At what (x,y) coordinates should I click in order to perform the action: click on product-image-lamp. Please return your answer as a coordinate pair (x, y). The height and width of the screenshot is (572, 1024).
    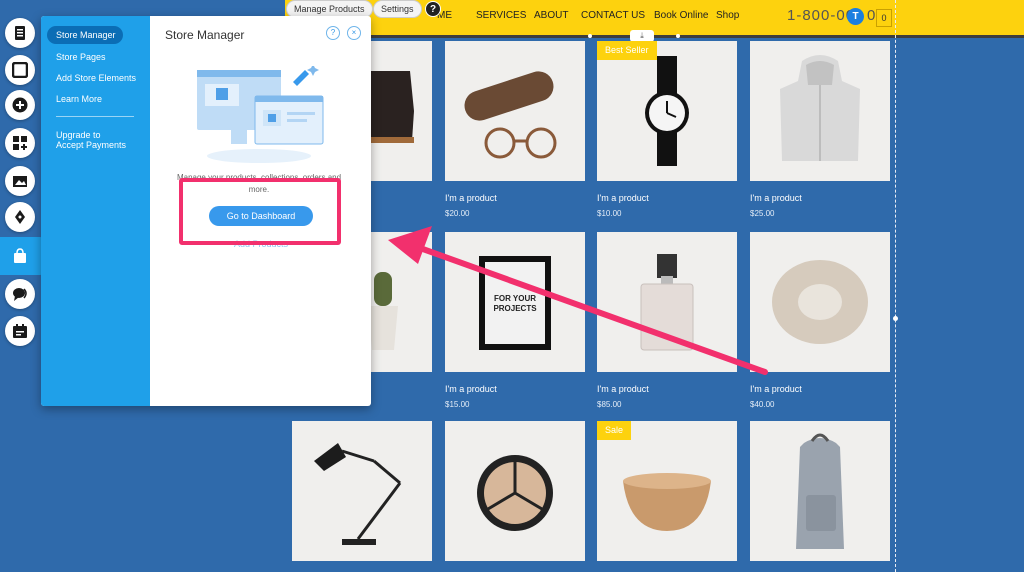
    Looking at the image, I should click on (362, 491).